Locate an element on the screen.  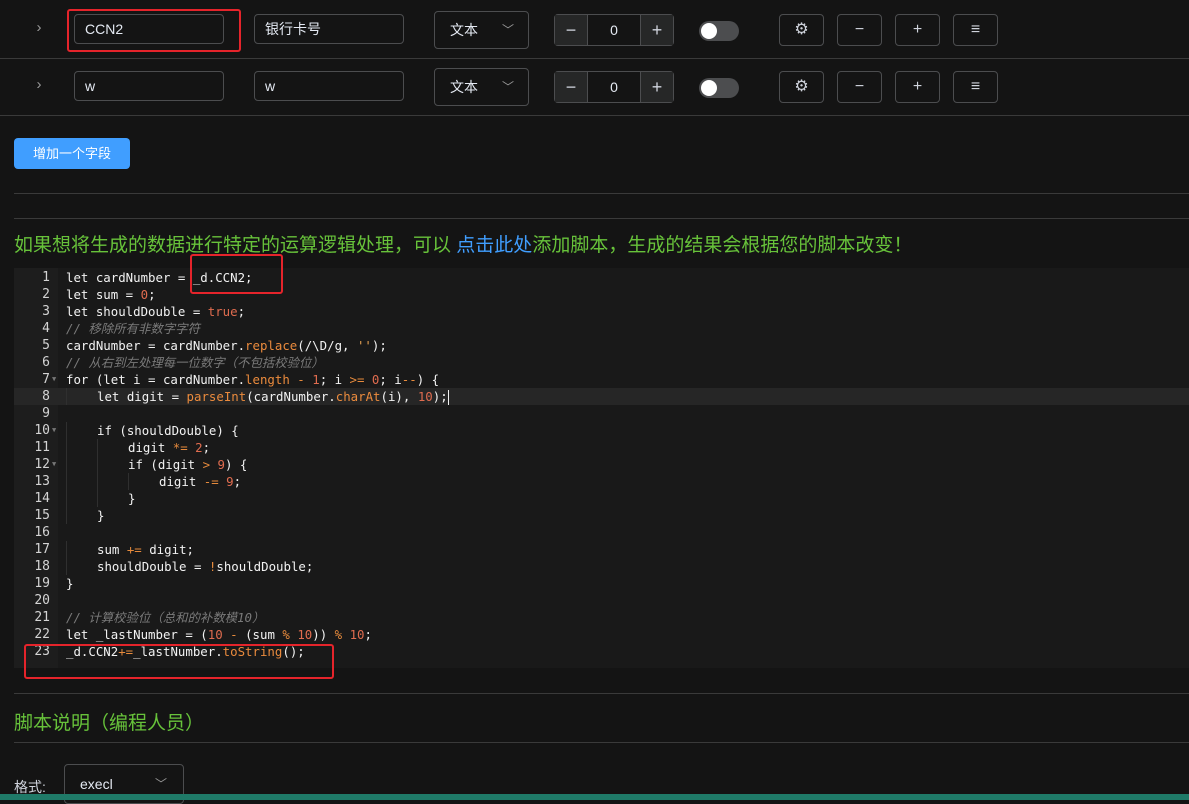
code-line: 14} is located at coordinates (601, 498).